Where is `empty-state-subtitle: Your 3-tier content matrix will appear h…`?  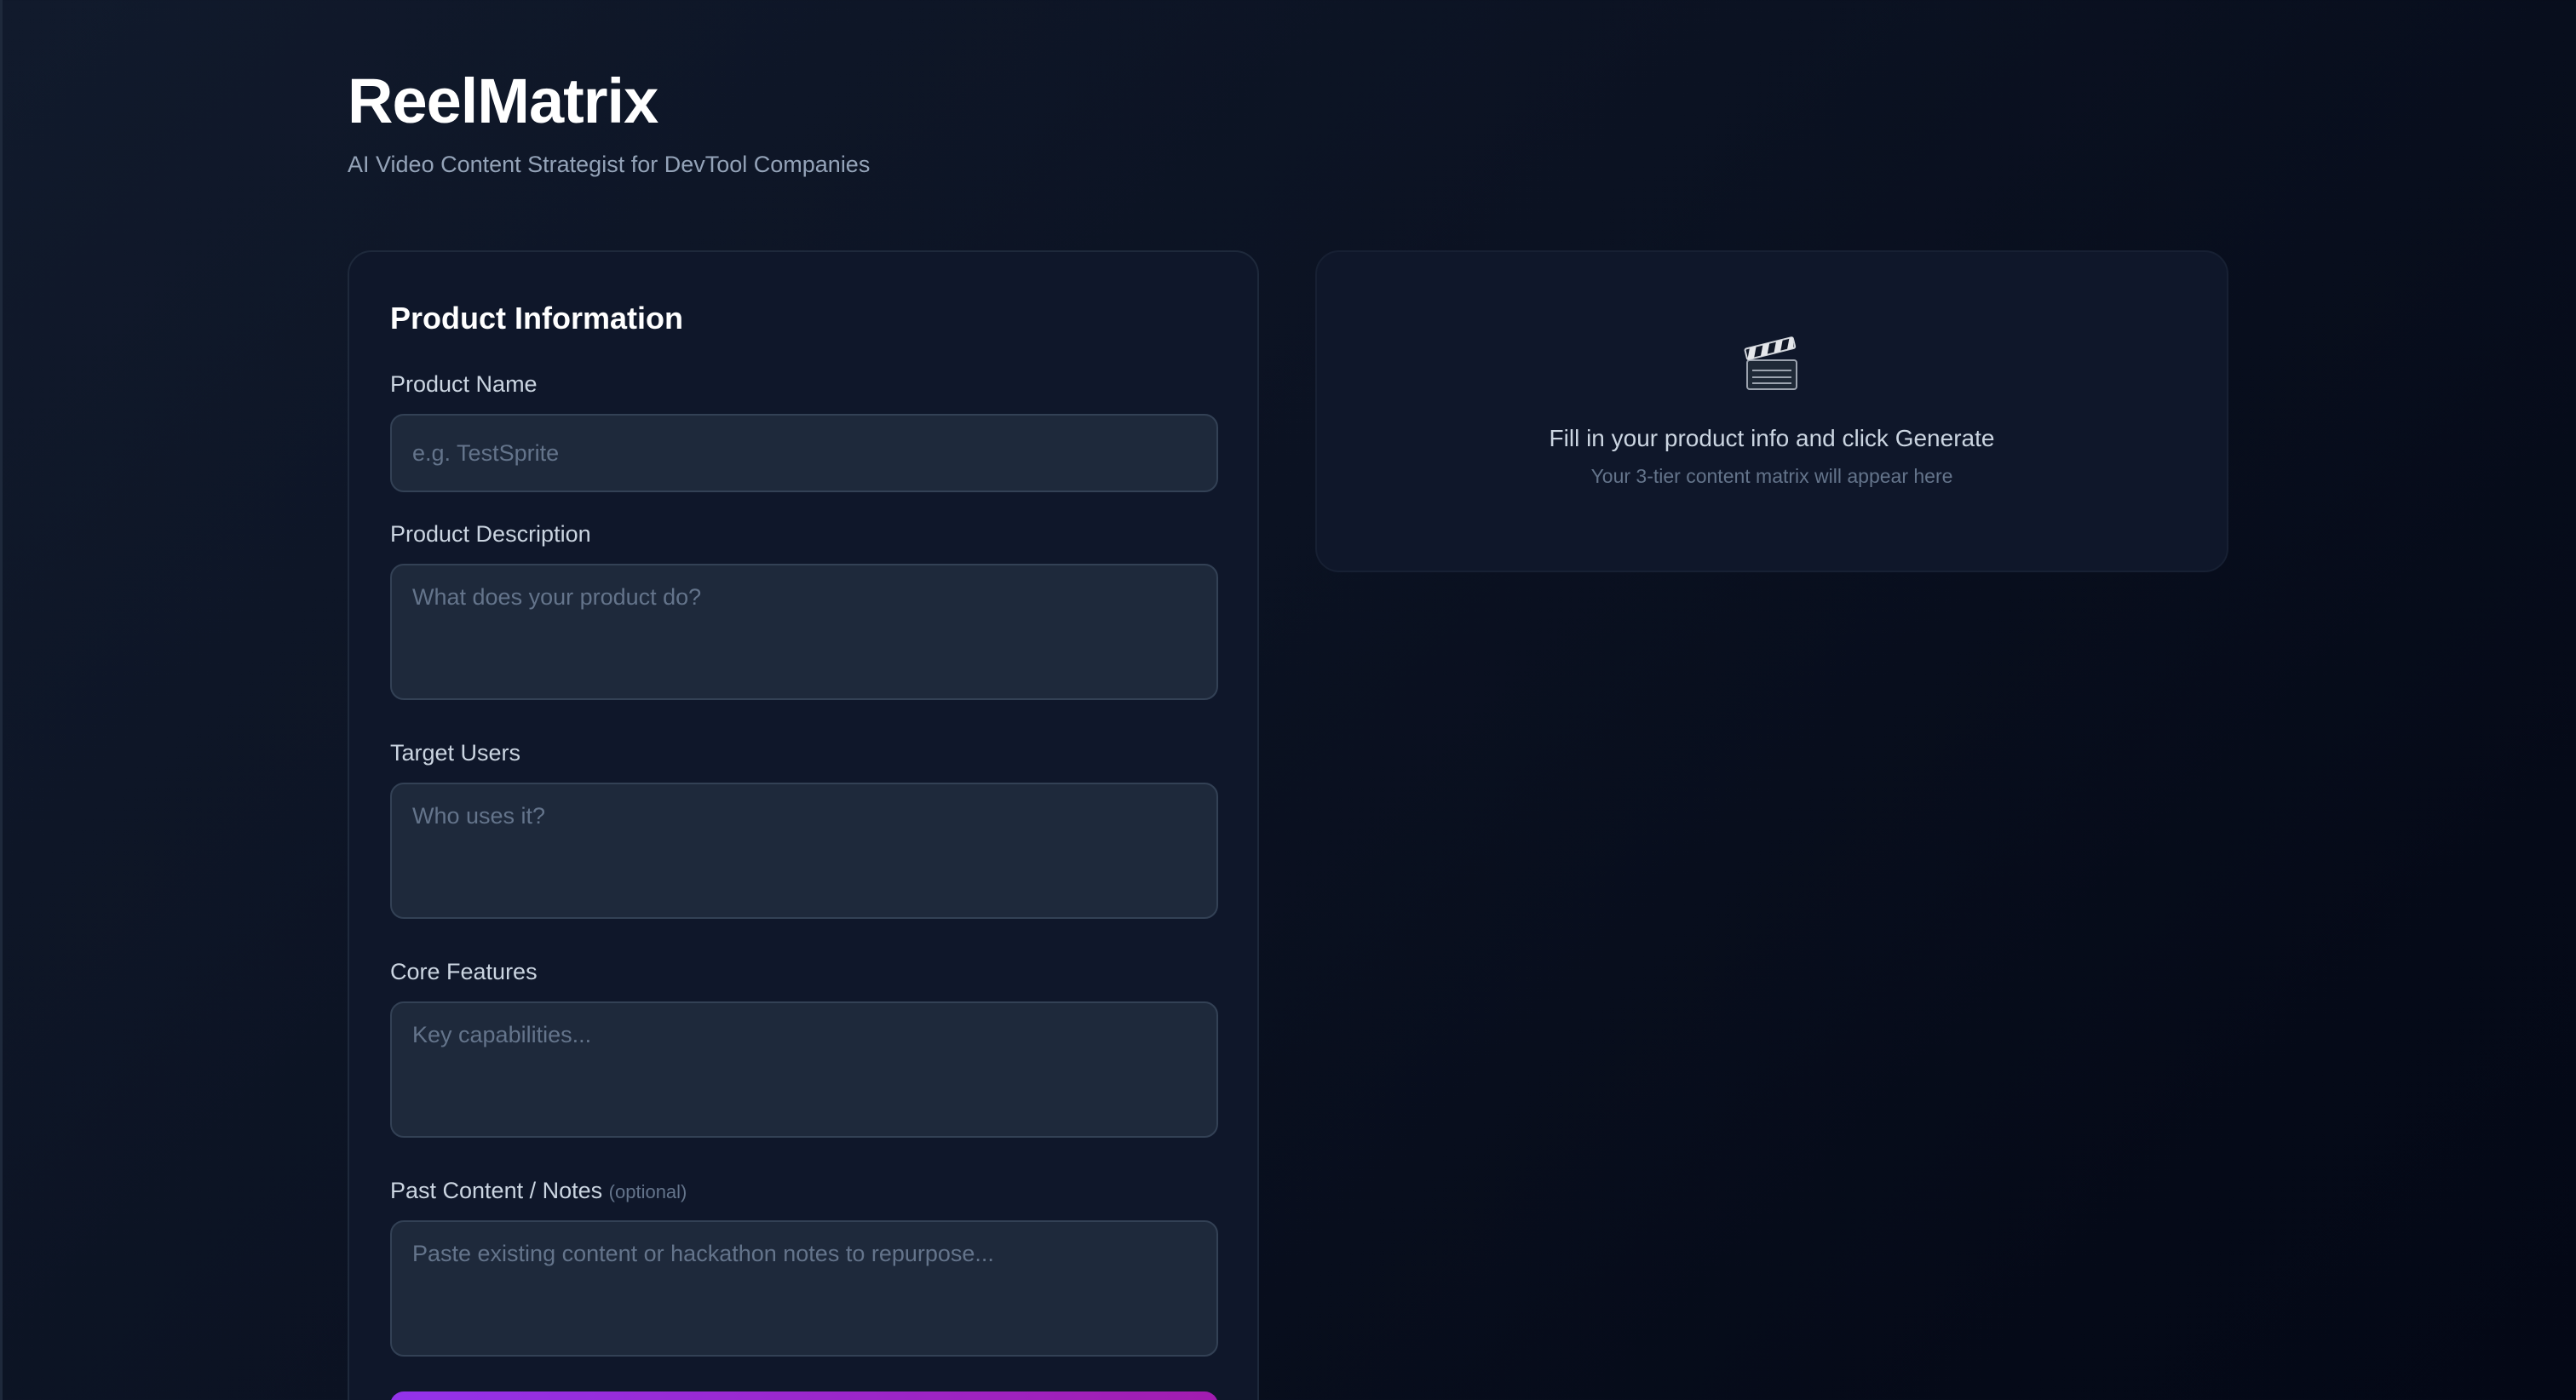
empty-state-subtitle: Your 3-tier content matrix will appear h… is located at coordinates (1772, 476).